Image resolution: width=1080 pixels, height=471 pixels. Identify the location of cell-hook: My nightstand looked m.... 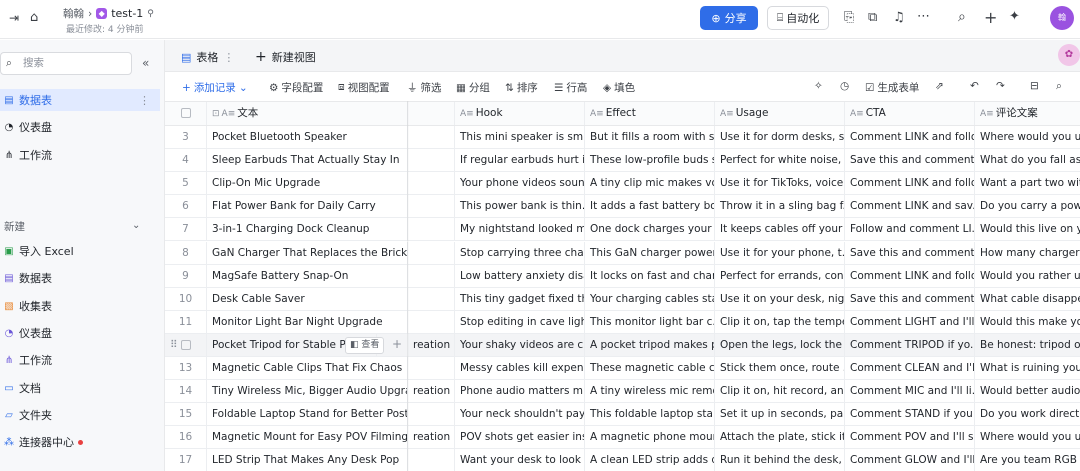
(520, 230).